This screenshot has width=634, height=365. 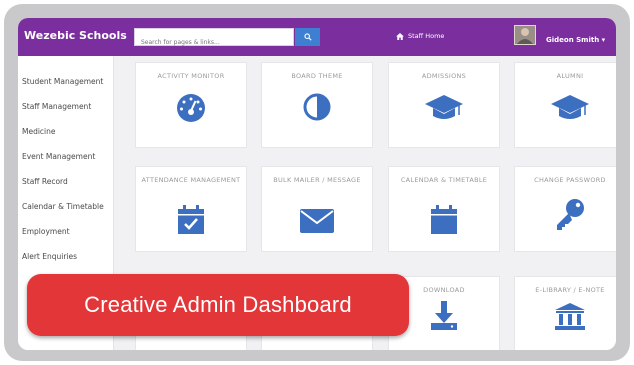 I want to click on tile-activity-monitor: ACTIVITY MONITOR, so click(x=191, y=105).